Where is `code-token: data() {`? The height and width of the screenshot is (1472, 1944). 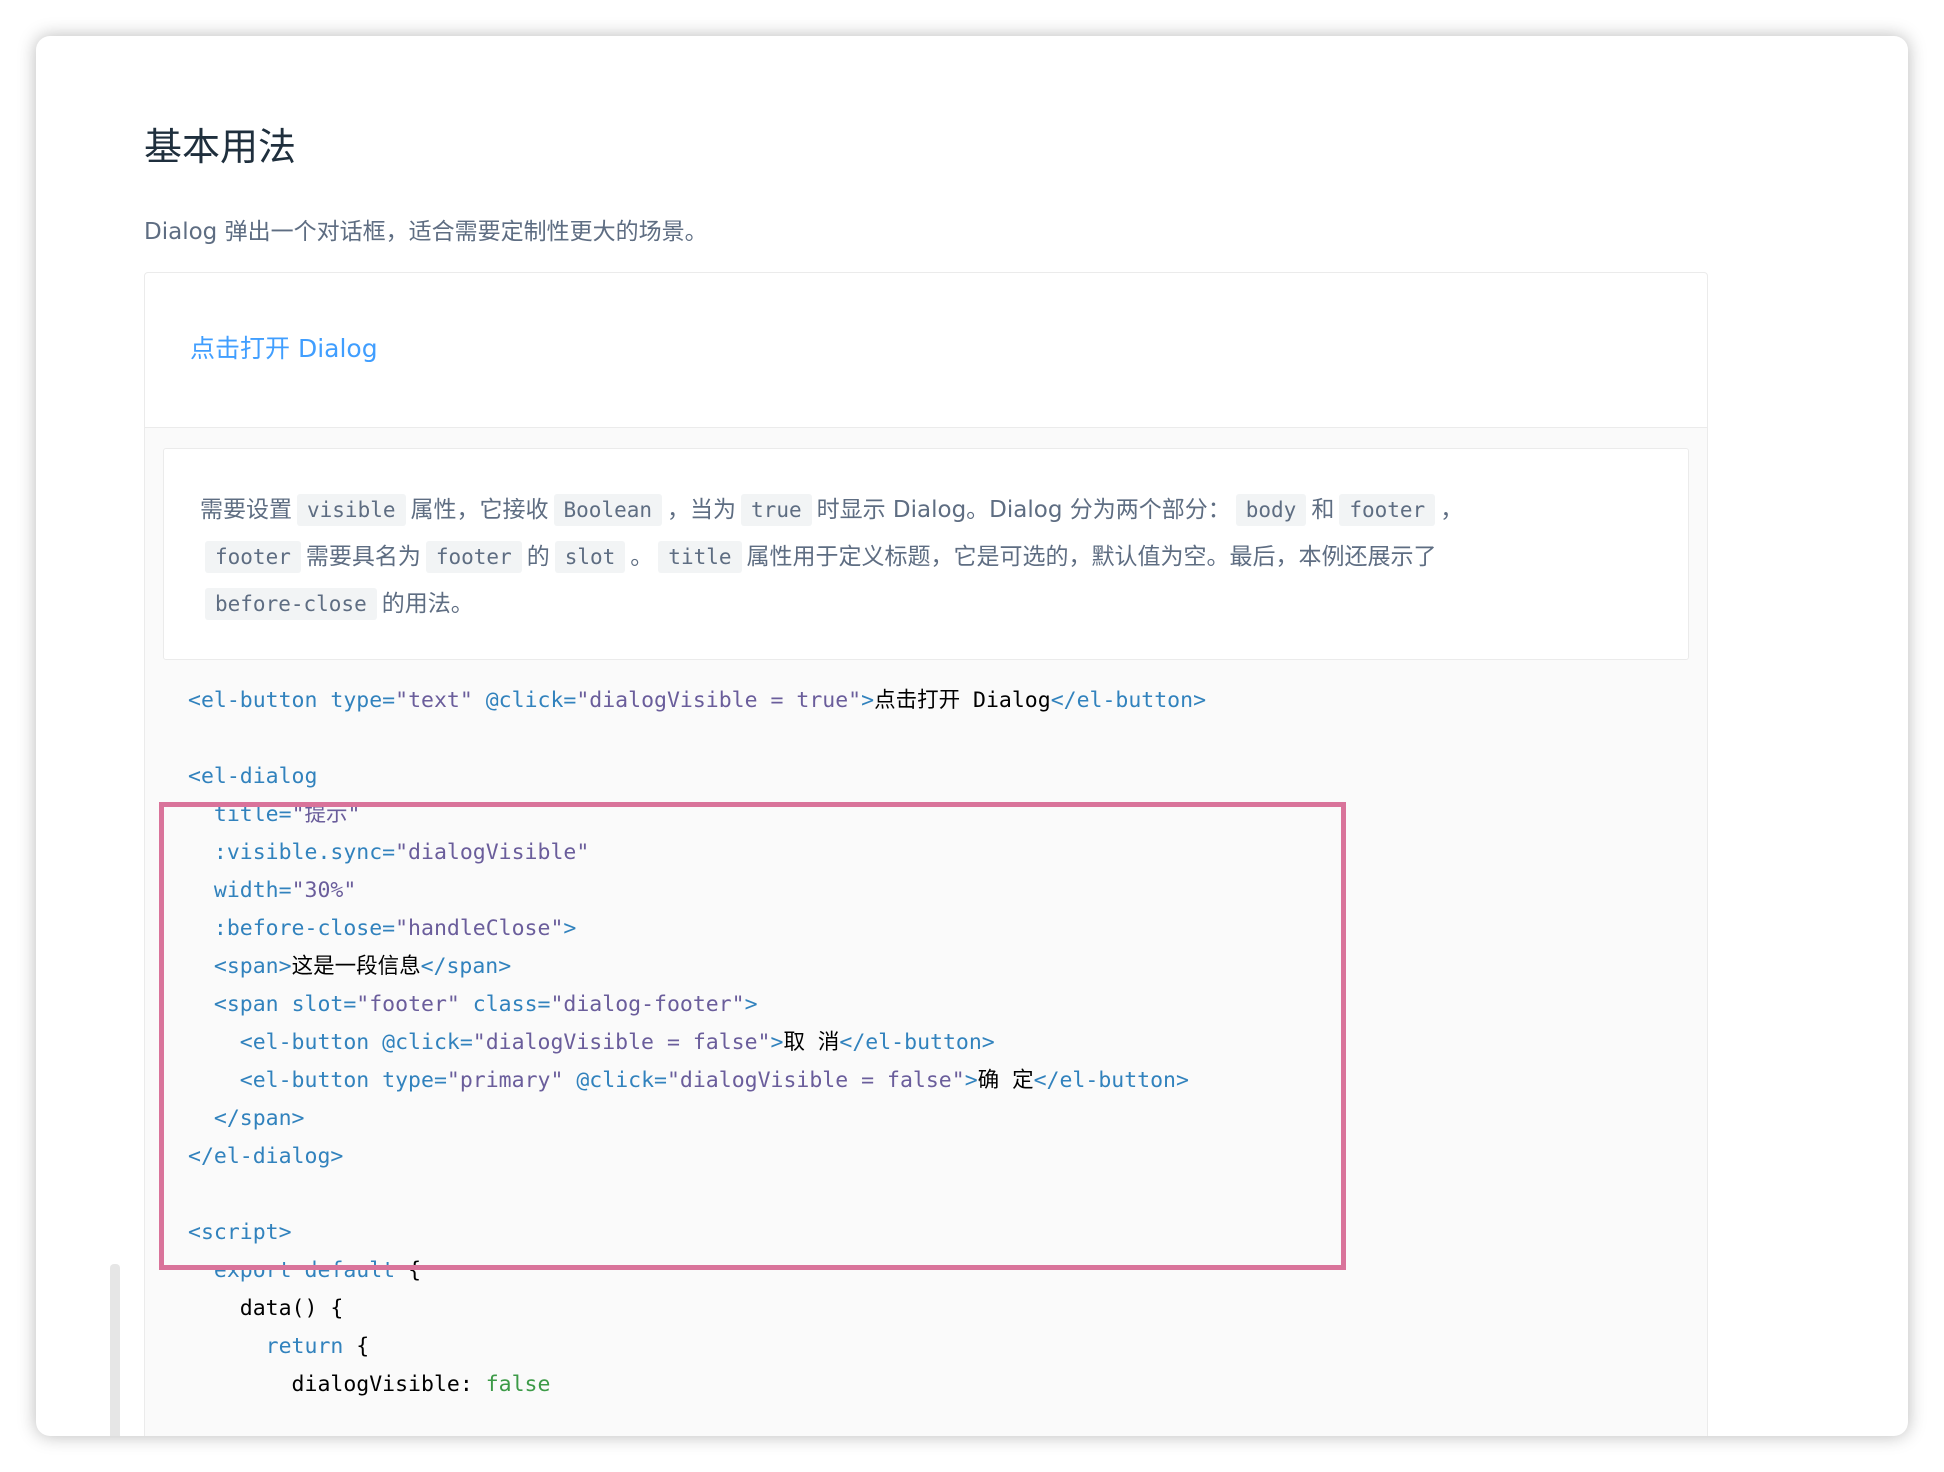 code-token: data() { is located at coordinates (266, 1308).